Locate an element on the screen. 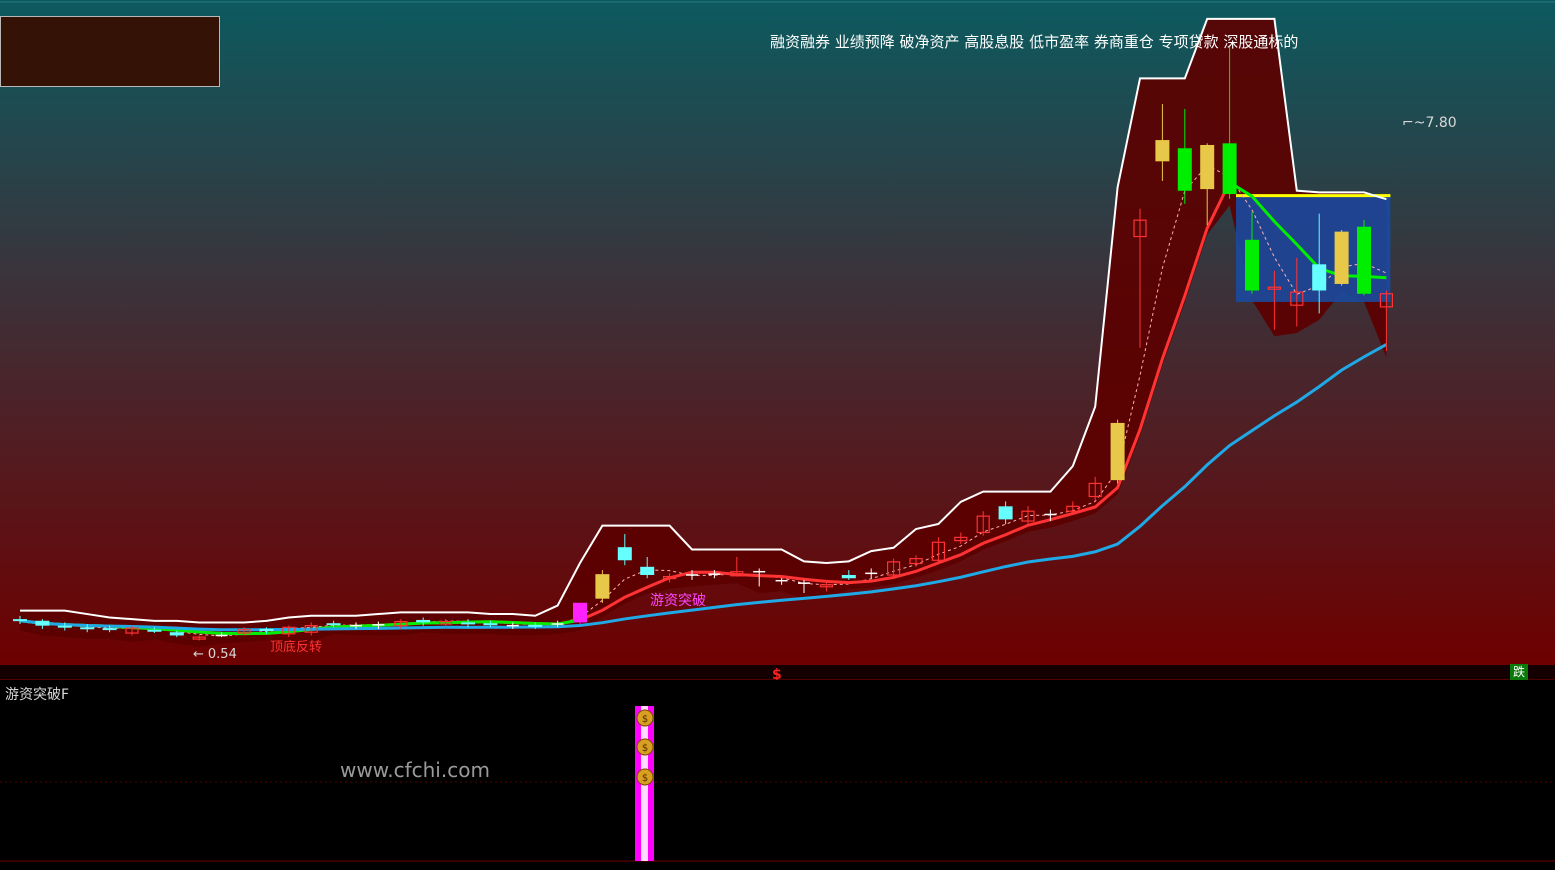 This screenshot has width=1555, height=870. down-badge: 跌 is located at coordinates (1519, 672).